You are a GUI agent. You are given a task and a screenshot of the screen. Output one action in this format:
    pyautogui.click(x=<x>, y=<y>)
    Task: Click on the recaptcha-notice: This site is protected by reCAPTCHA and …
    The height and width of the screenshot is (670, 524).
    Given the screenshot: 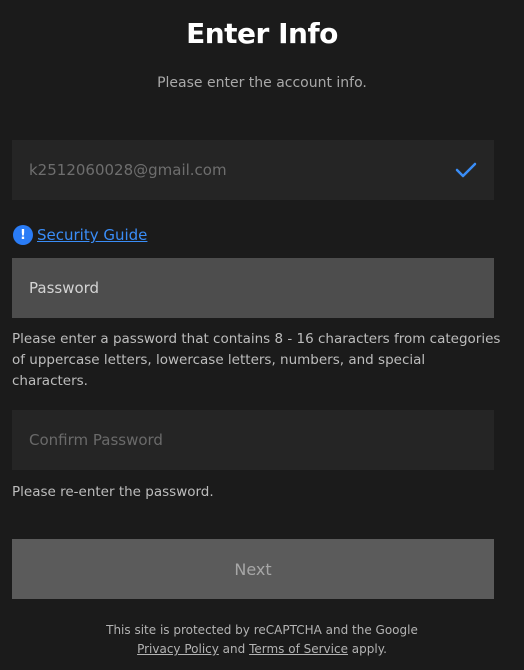 What is the action you would take?
    pyautogui.click(x=262, y=630)
    